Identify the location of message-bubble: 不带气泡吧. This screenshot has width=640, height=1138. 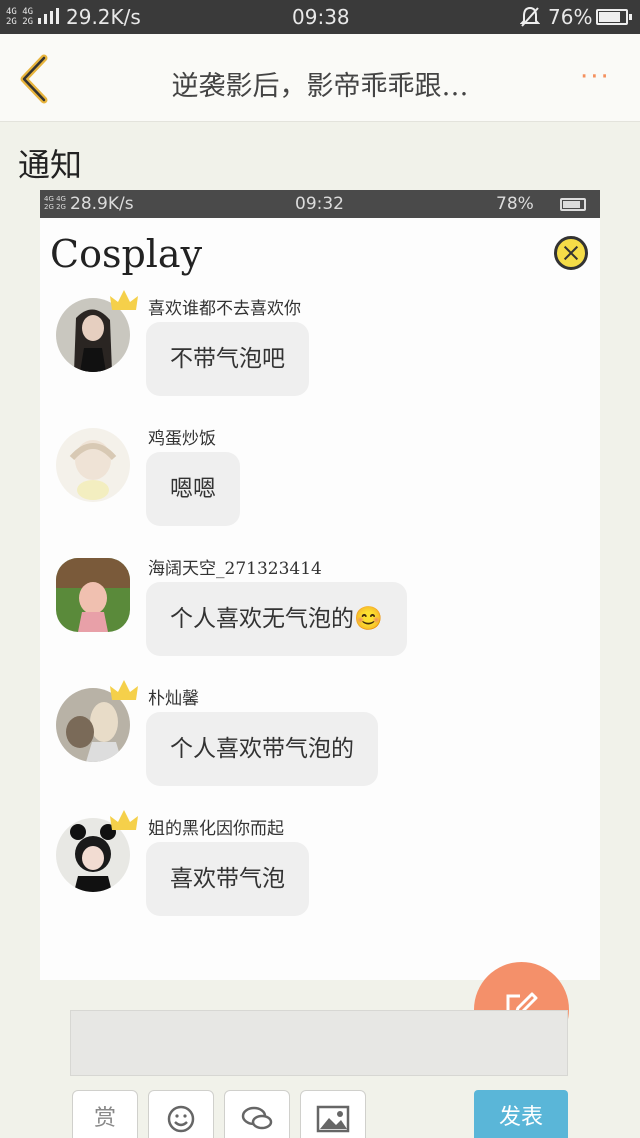
(227, 359).